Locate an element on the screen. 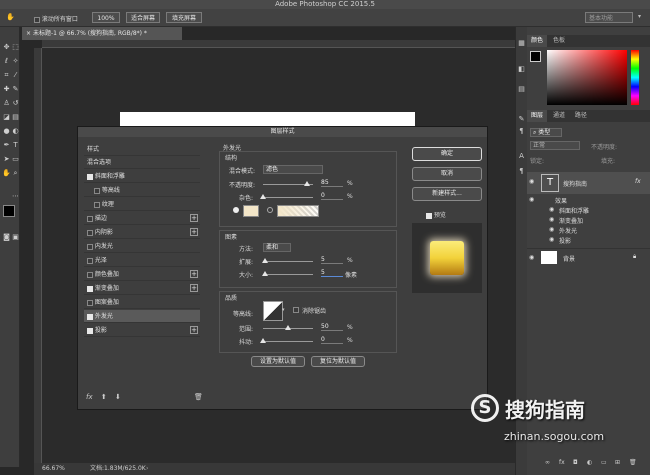 This screenshot has width=650, height=475. layer-name: 搜狗指南 is located at coordinates (575, 183).